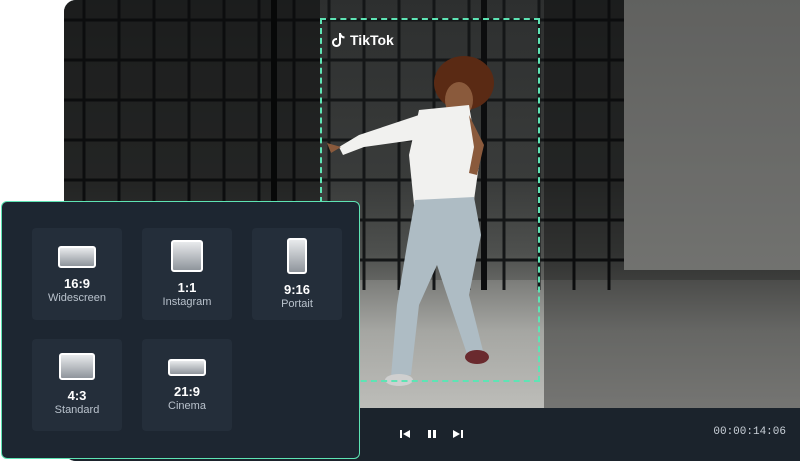  I want to click on landscape-rect-icon, so click(77, 257).